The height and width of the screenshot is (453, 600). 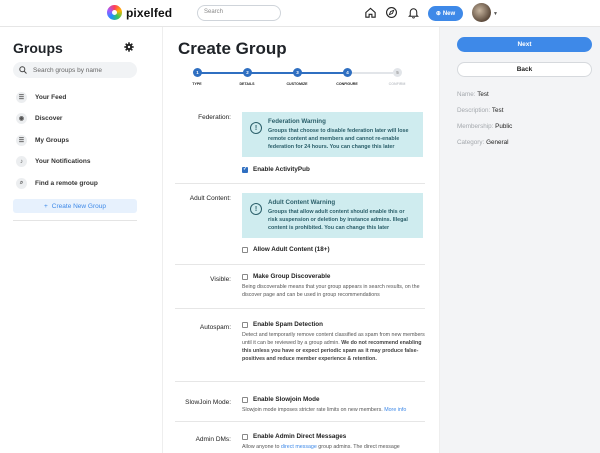 I want to click on sidebar-title: Groups, so click(x=38, y=48).